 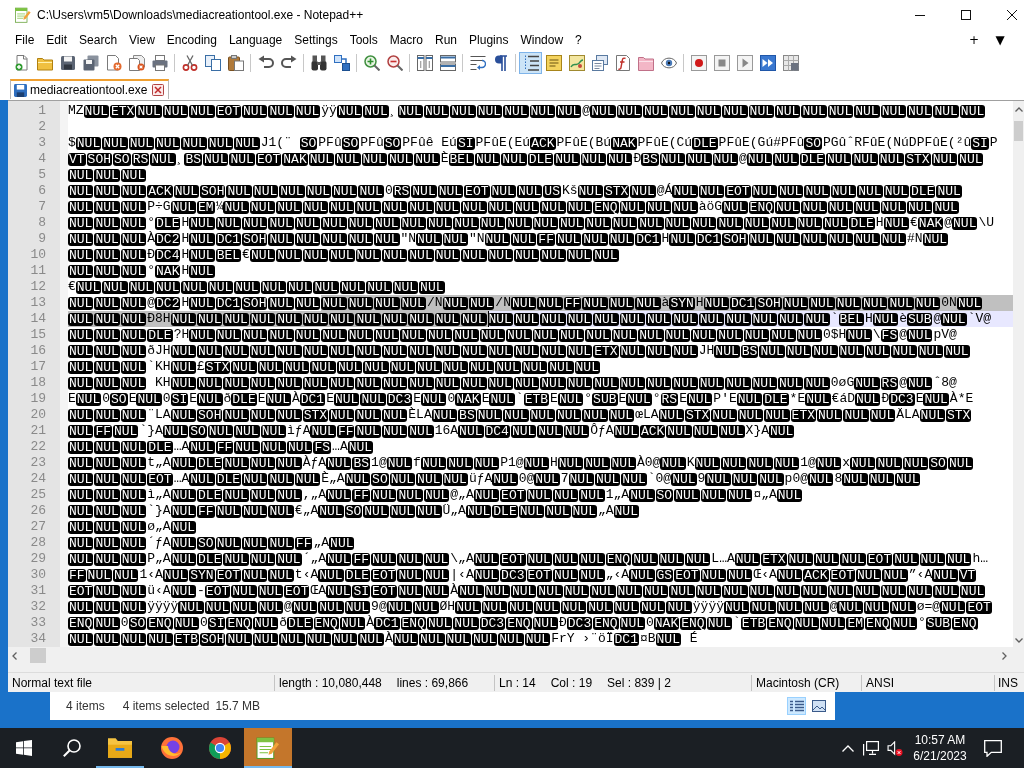 I want to click on menu-item: Plugins, so click(x=489, y=40).